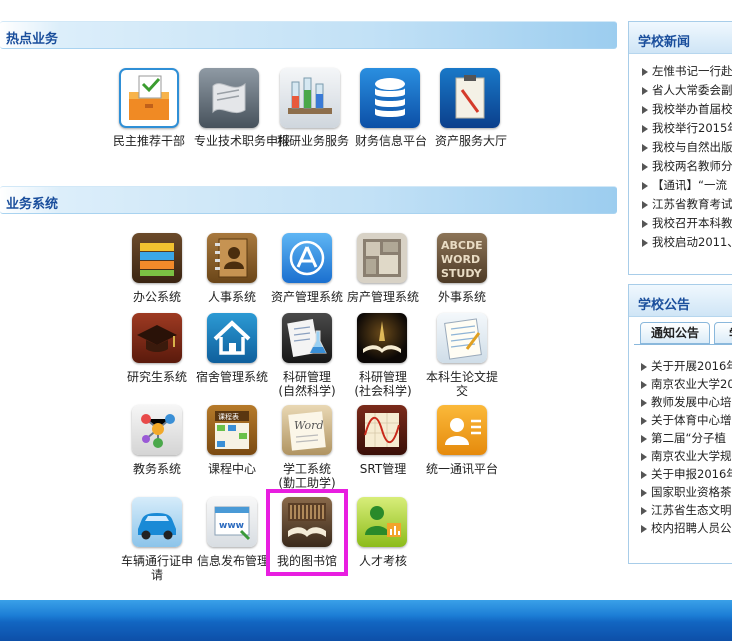  I want to click on system-course-center: 课程表 课程中心, so click(232, 442).